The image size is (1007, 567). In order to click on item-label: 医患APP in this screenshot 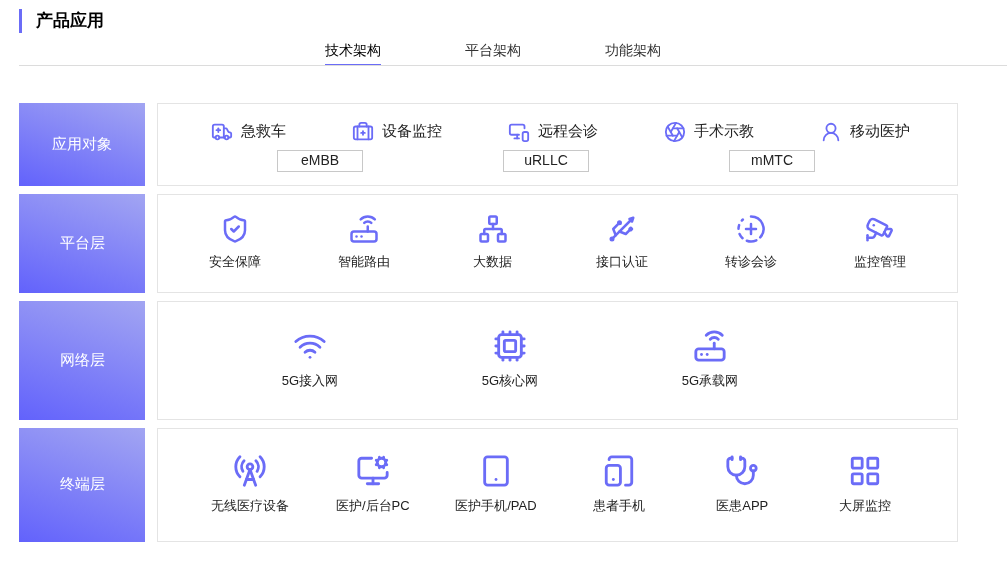, I will do `click(742, 505)`.